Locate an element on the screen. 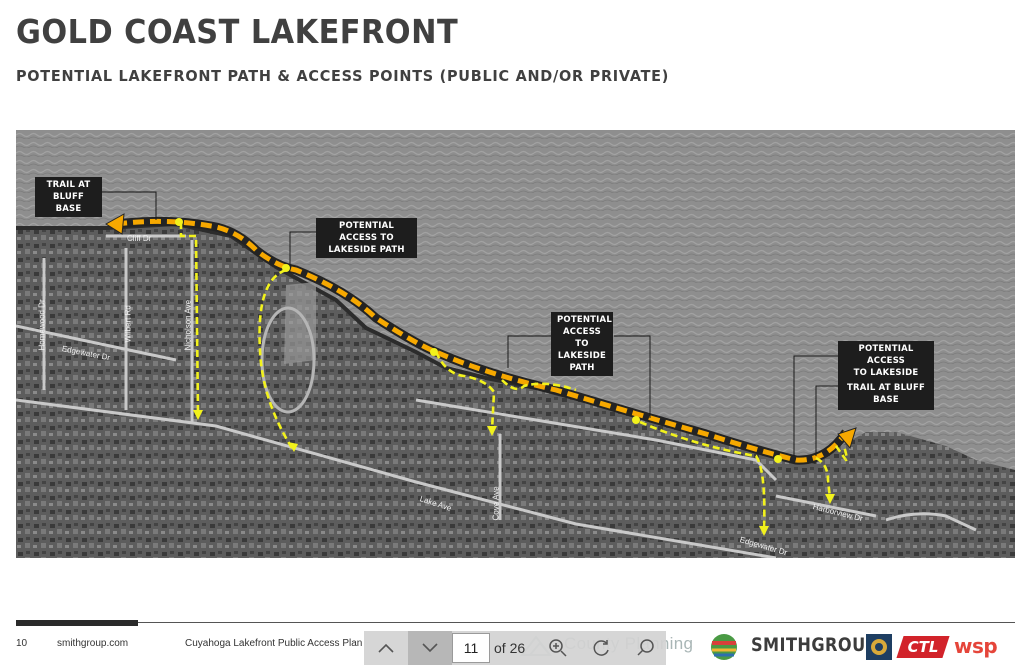 This screenshot has height=665, width=1030. callout-access-2: POTENTIAL ACCESS TO LAKESIDE PATH is located at coordinates (582, 344).